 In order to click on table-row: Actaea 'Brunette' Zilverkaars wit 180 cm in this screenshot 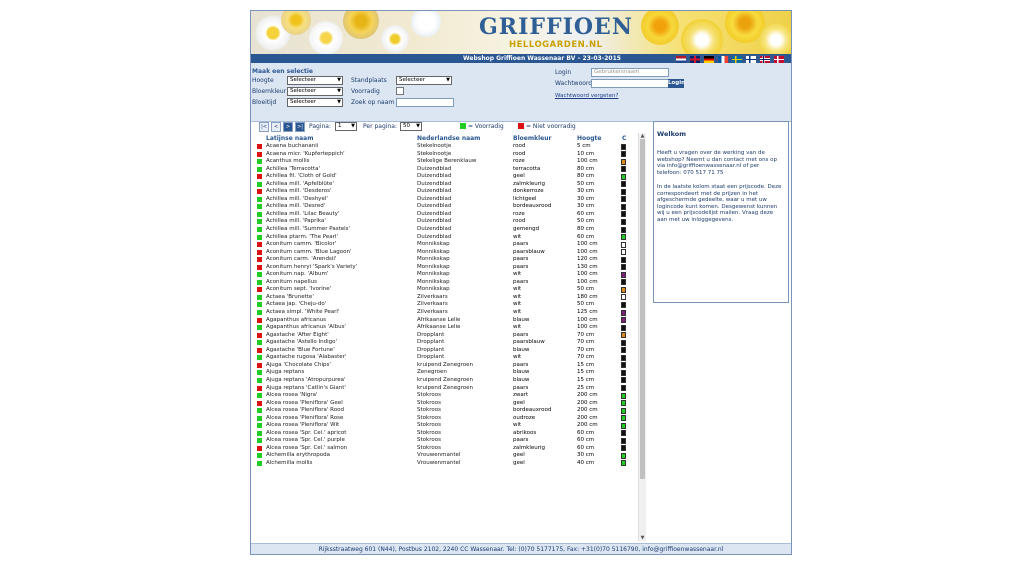, I will do `click(441, 298)`.